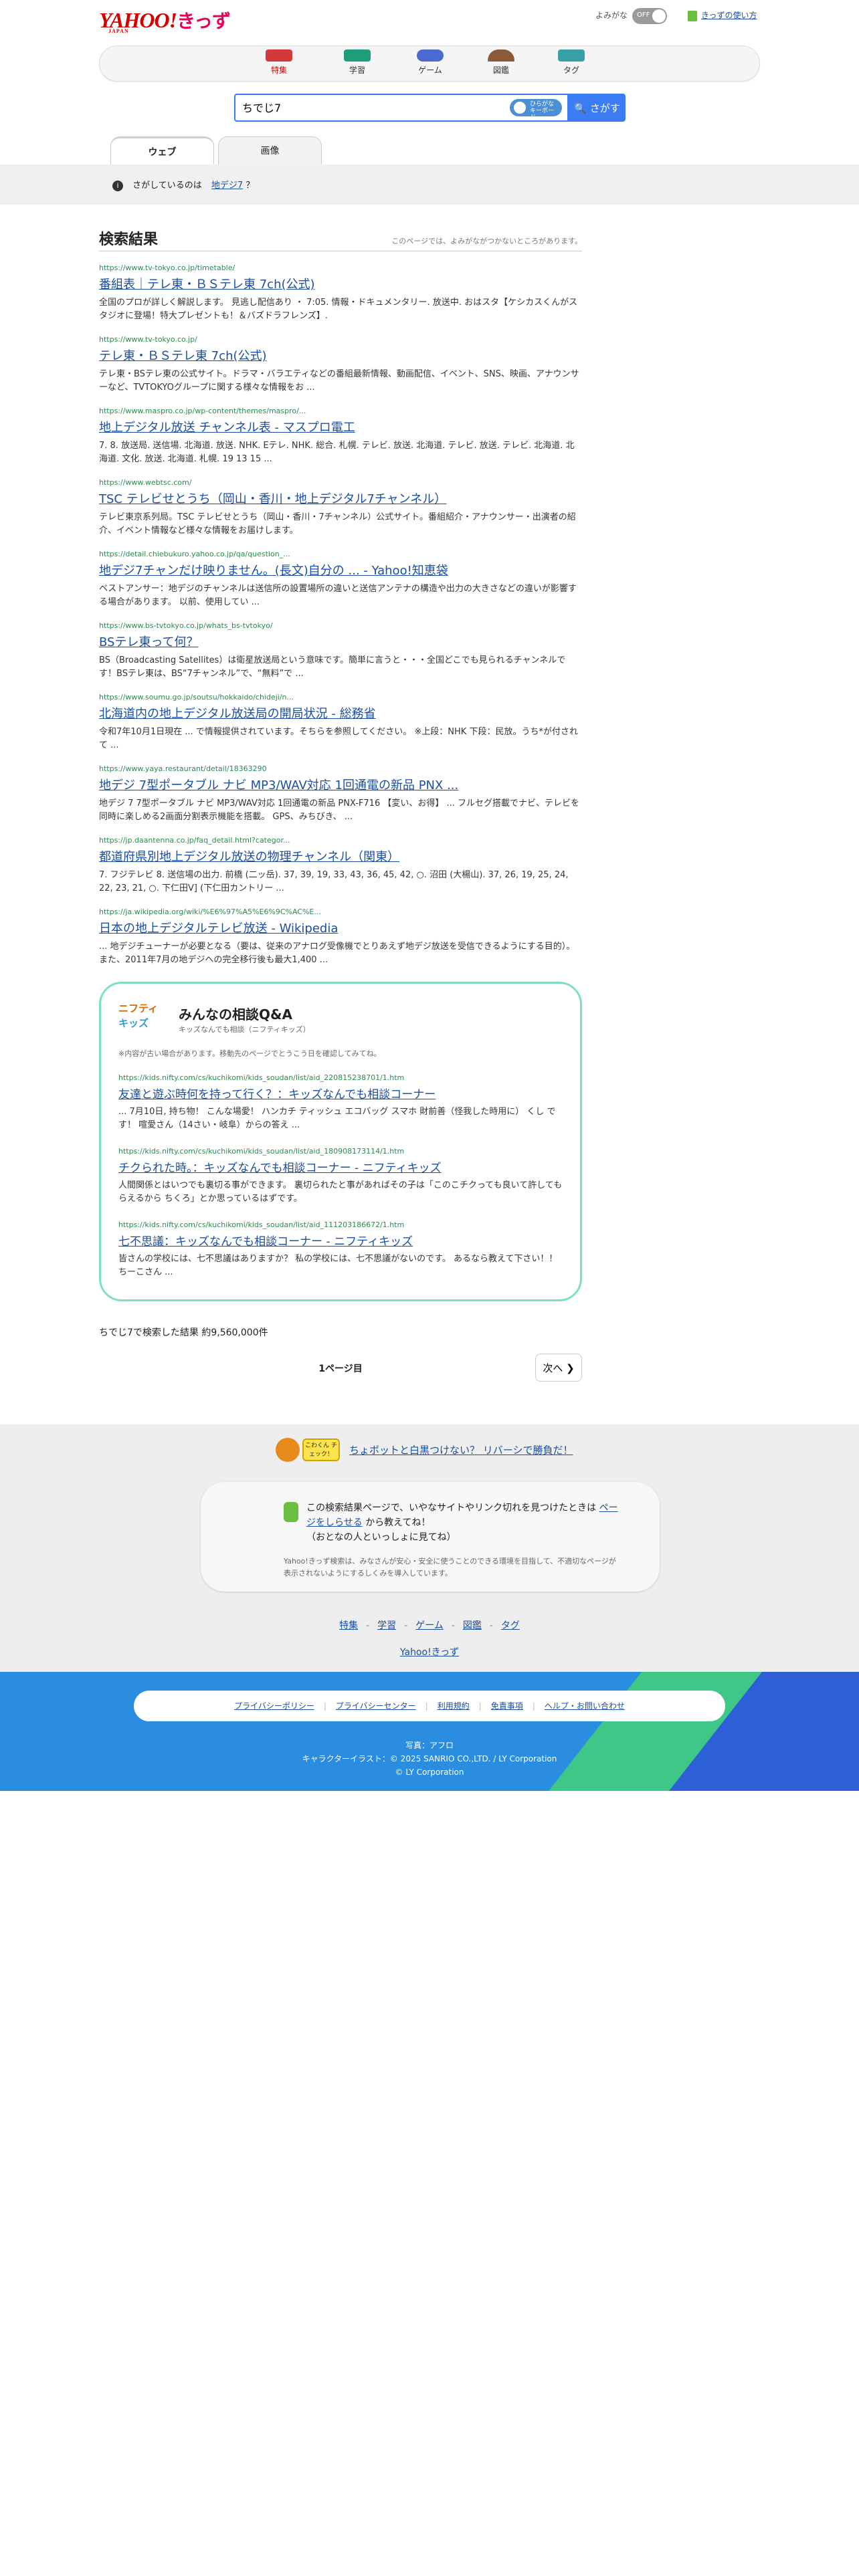 The width and height of the screenshot is (859, 2576). What do you see at coordinates (133, 1023) in the screenshot?
I see `logo-line2: キッズ` at bounding box center [133, 1023].